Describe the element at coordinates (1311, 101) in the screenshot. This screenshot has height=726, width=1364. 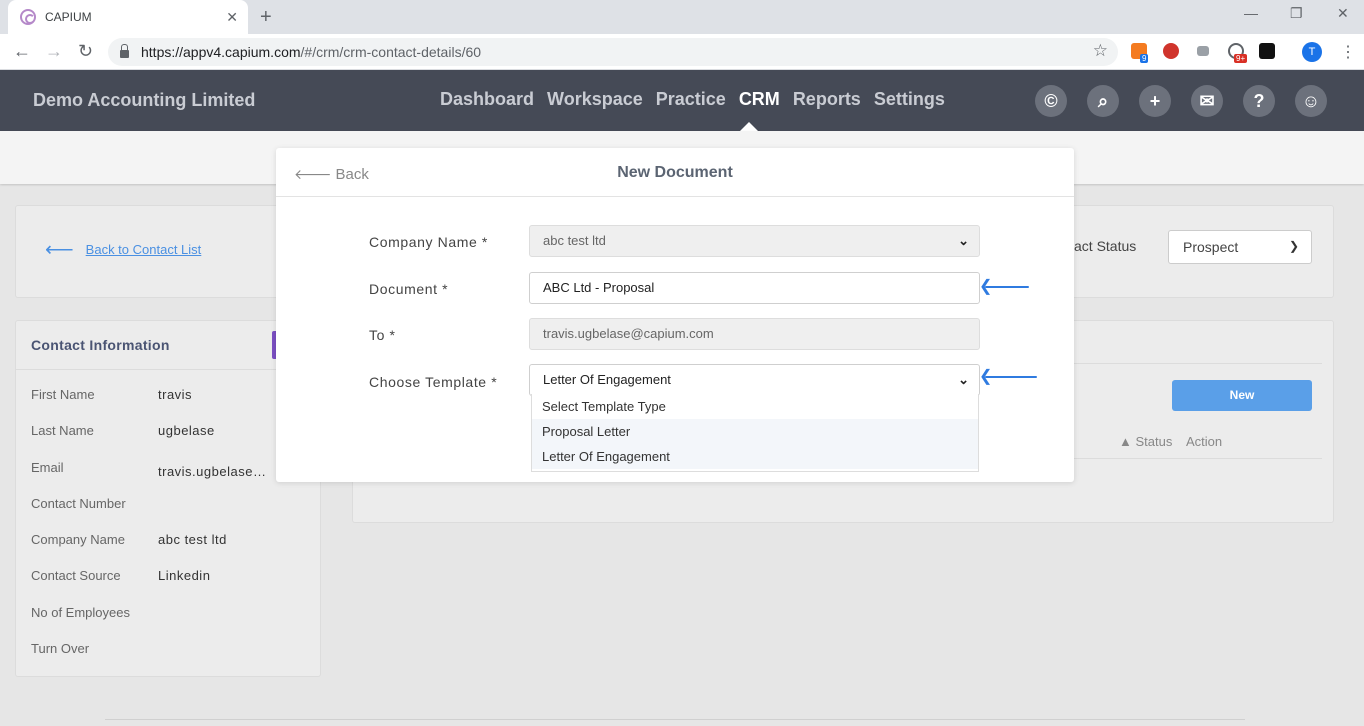
I see `user-icon: ☺` at that location.